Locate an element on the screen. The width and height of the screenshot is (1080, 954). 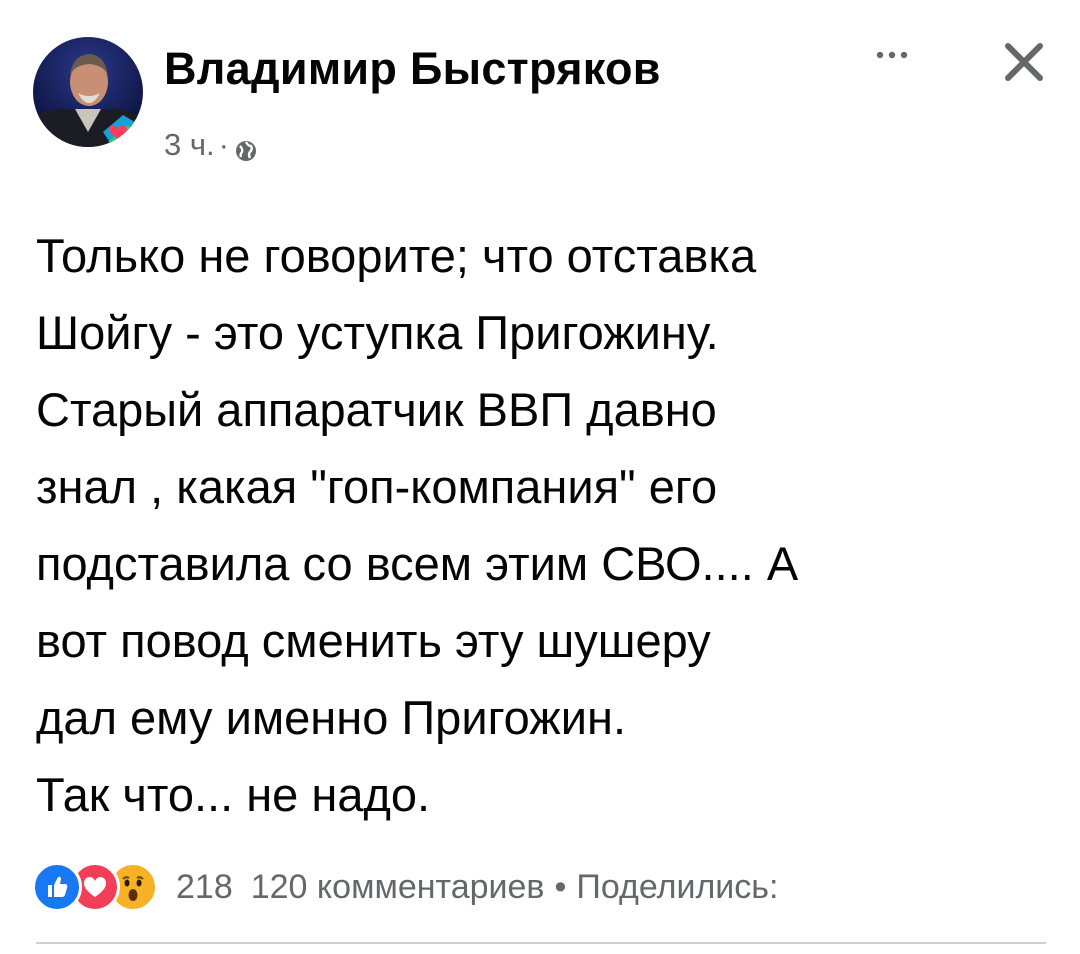
comments-link: 120 комментариев is located at coordinates (398, 887).